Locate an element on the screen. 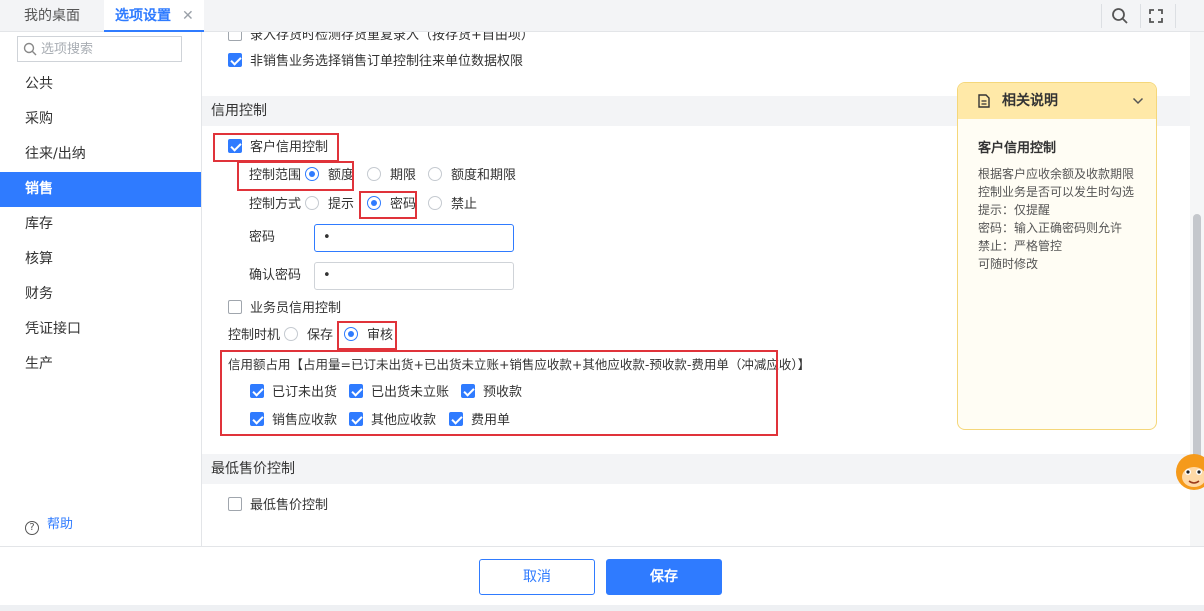 Image resolution: width=1204 pixels, height=611 pixels. scrollbar-thumb is located at coordinates (1197, 345).